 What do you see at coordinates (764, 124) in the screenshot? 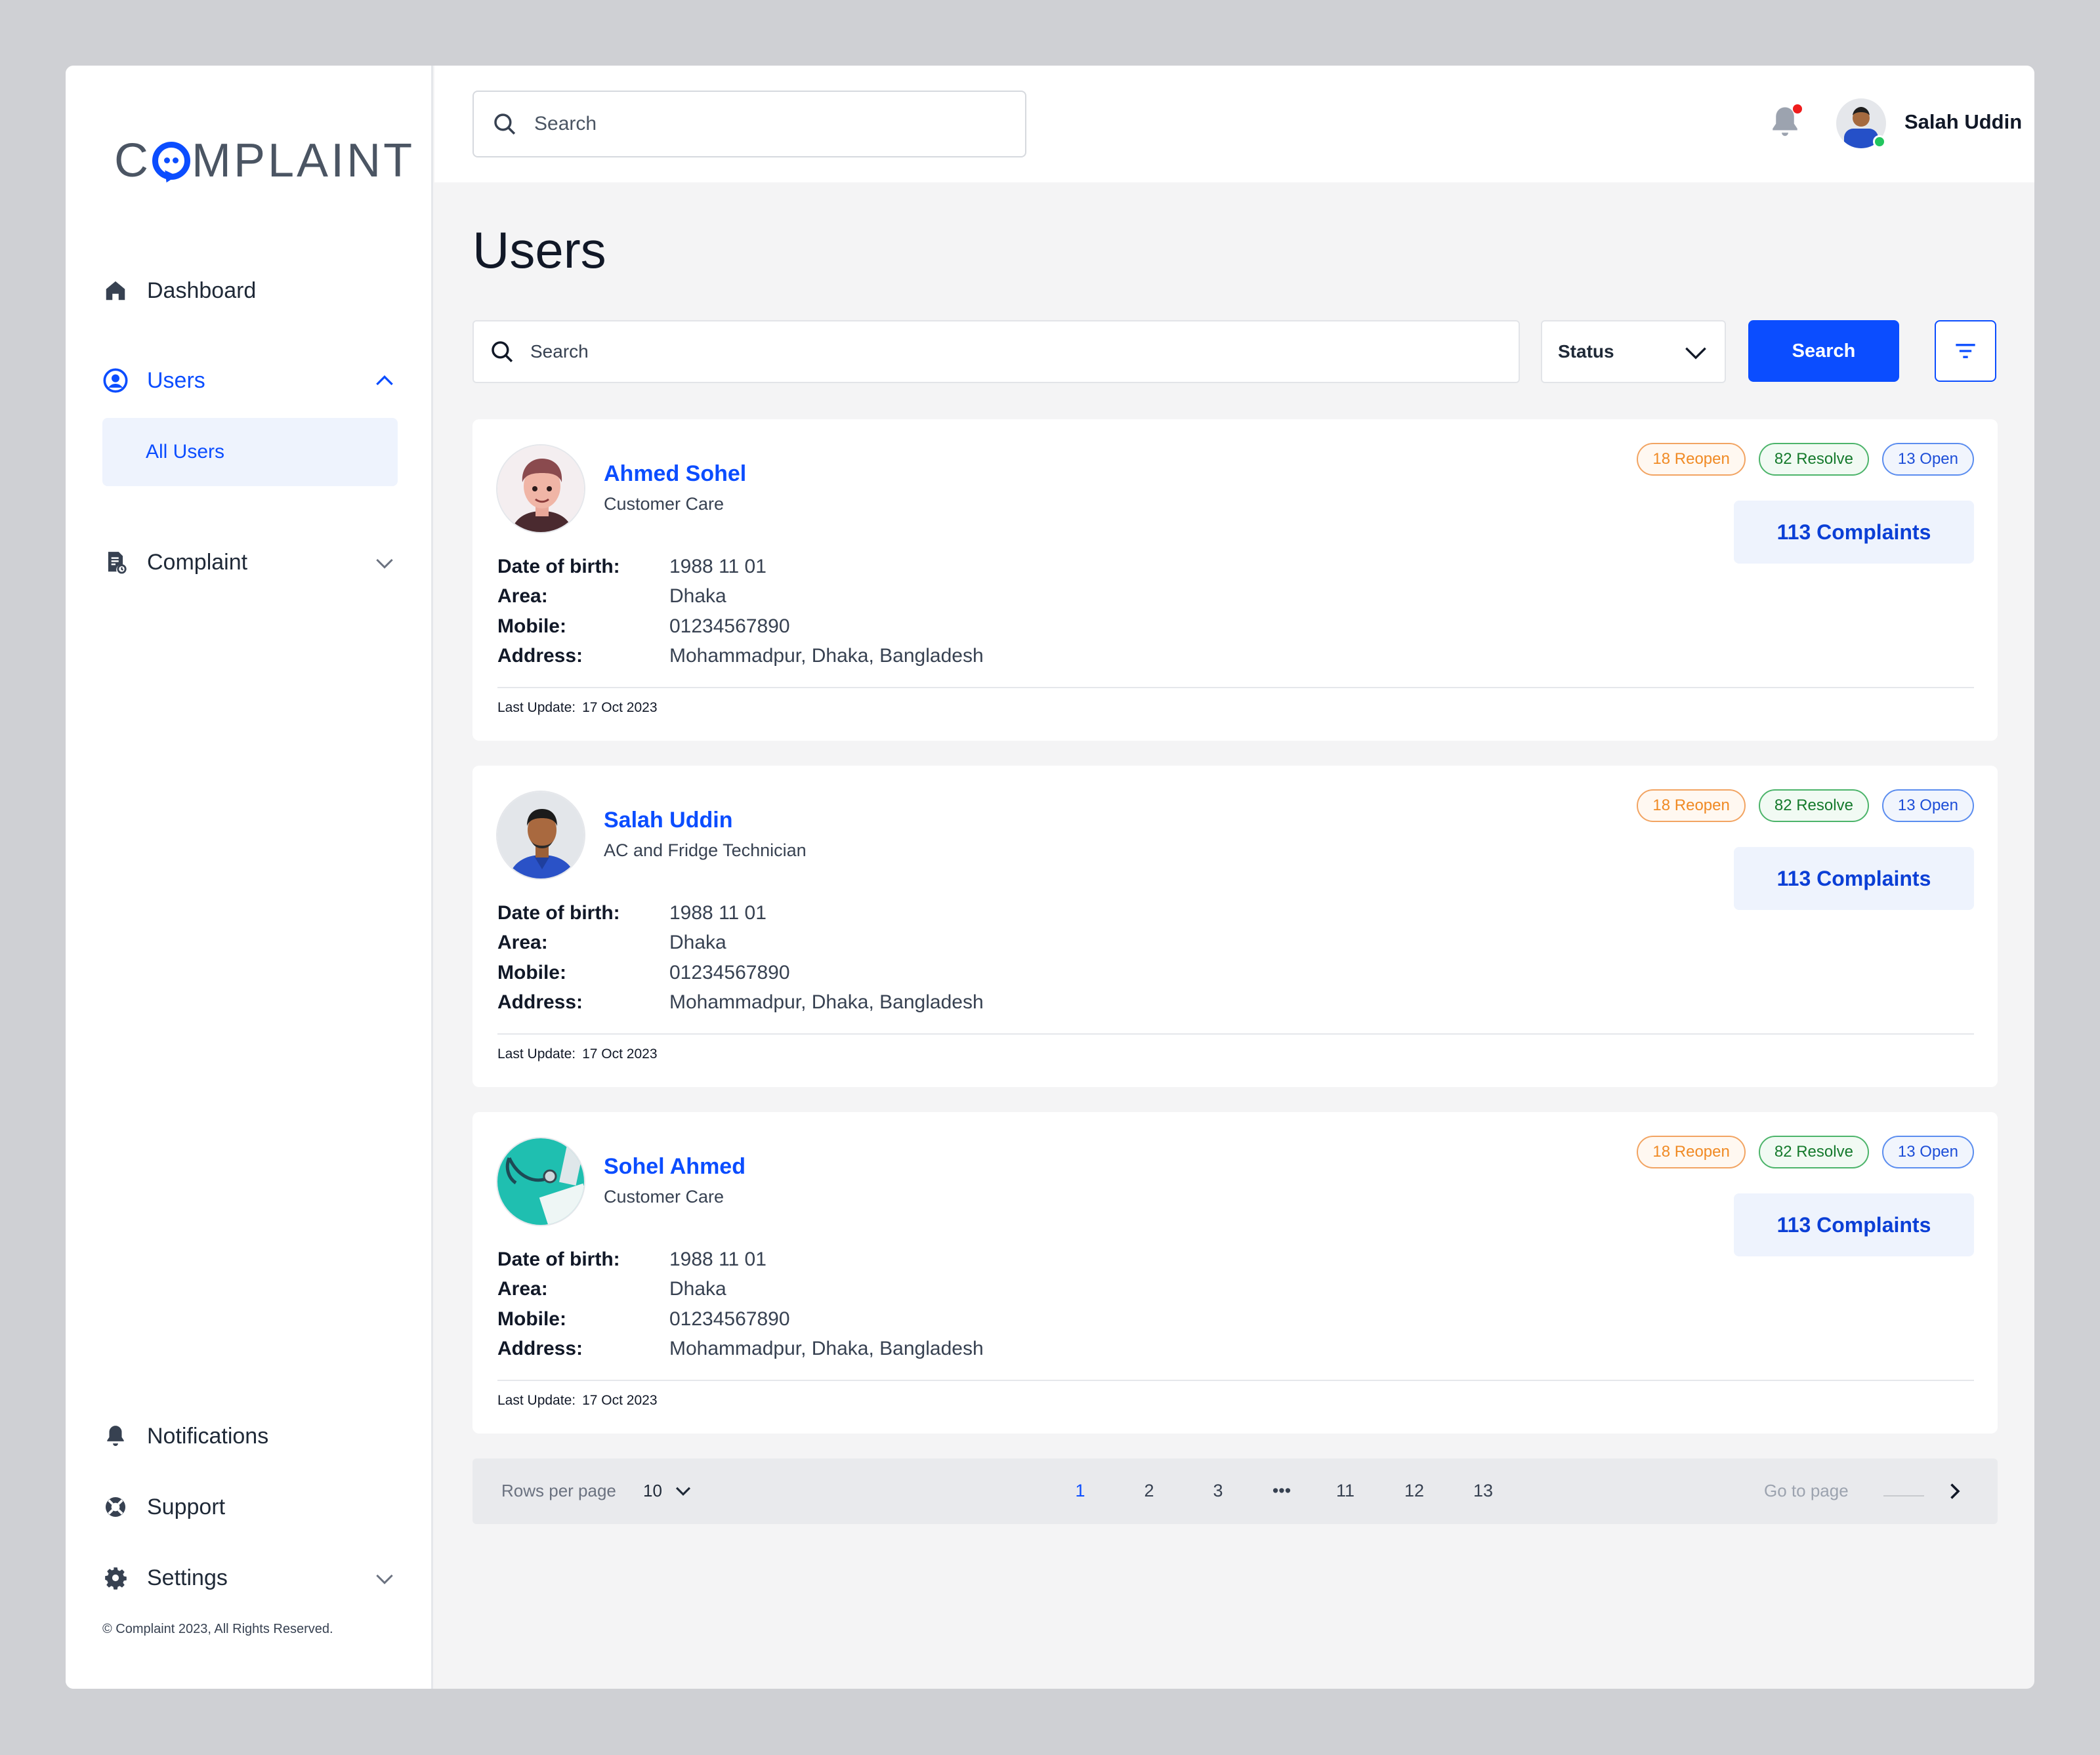
I see `global-search-input` at bounding box center [764, 124].